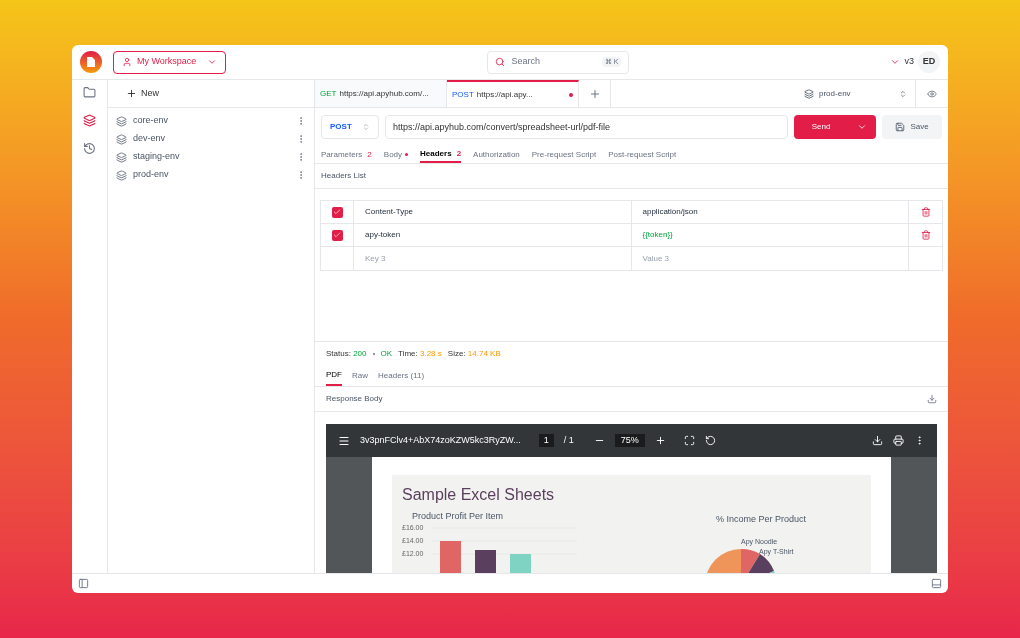 This screenshot has width=1020, height=638. Describe the element at coordinates (346, 353) in the screenshot. I see `status-label: Status: 200` at that location.